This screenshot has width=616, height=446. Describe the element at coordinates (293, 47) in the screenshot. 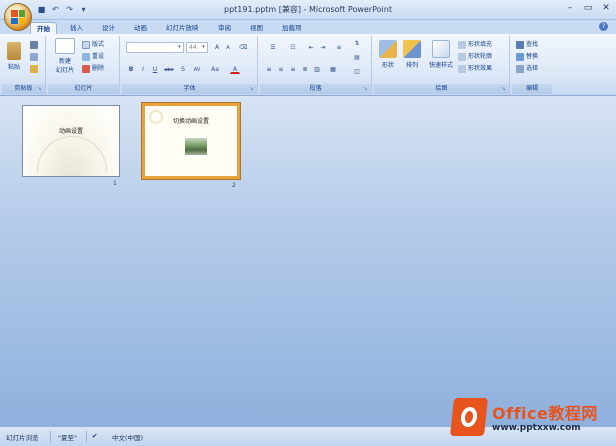

I see `numbering-icon: ☷` at that location.